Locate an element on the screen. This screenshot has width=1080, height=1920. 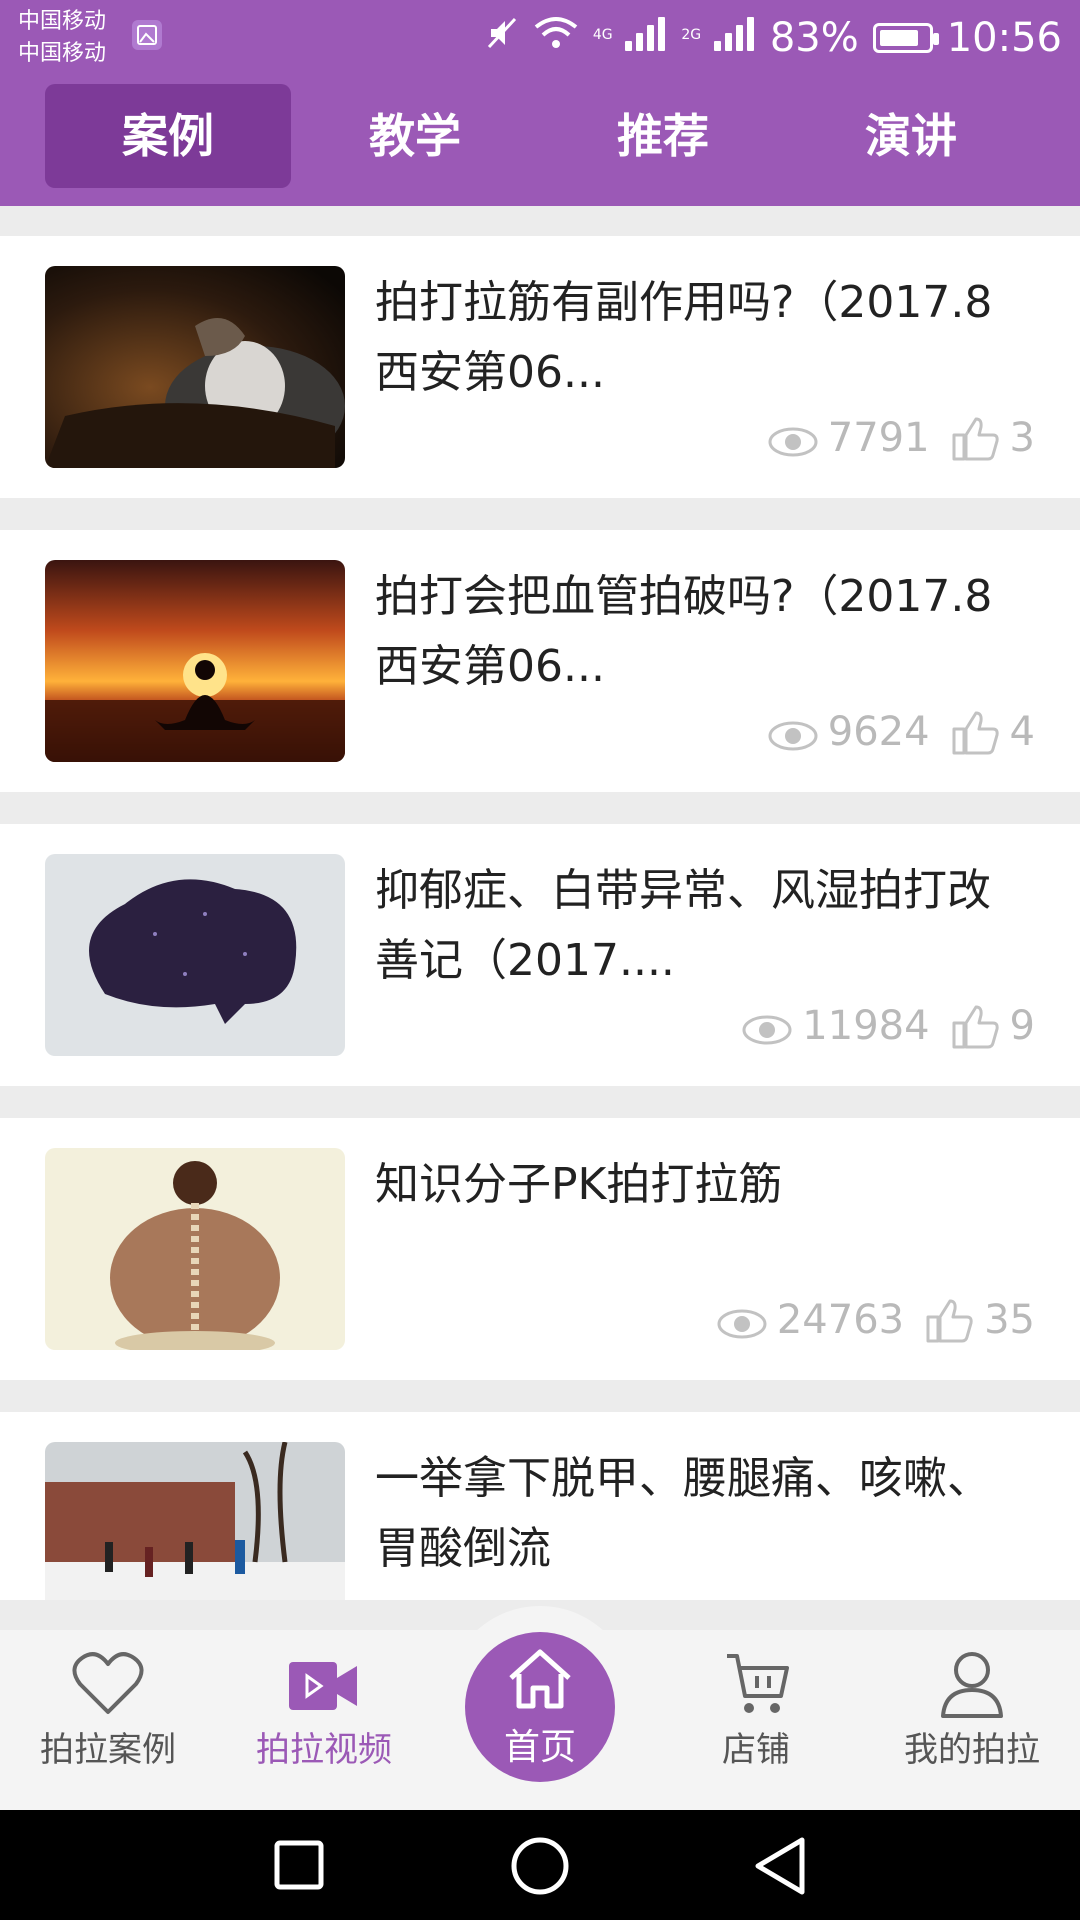
nav-label: 拍拉案例 is located at coordinates (108, 1750).